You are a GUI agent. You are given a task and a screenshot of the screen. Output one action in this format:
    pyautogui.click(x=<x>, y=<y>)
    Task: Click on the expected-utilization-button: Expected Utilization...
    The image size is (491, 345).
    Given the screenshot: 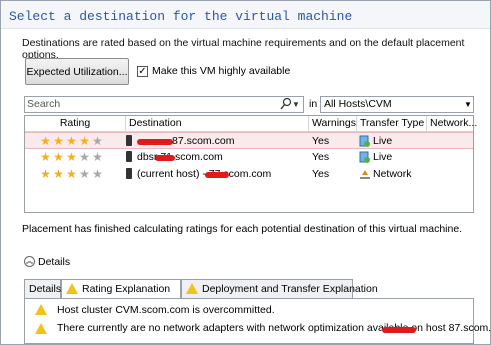 What is the action you would take?
    pyautogui.click(x=77, y=71)
    